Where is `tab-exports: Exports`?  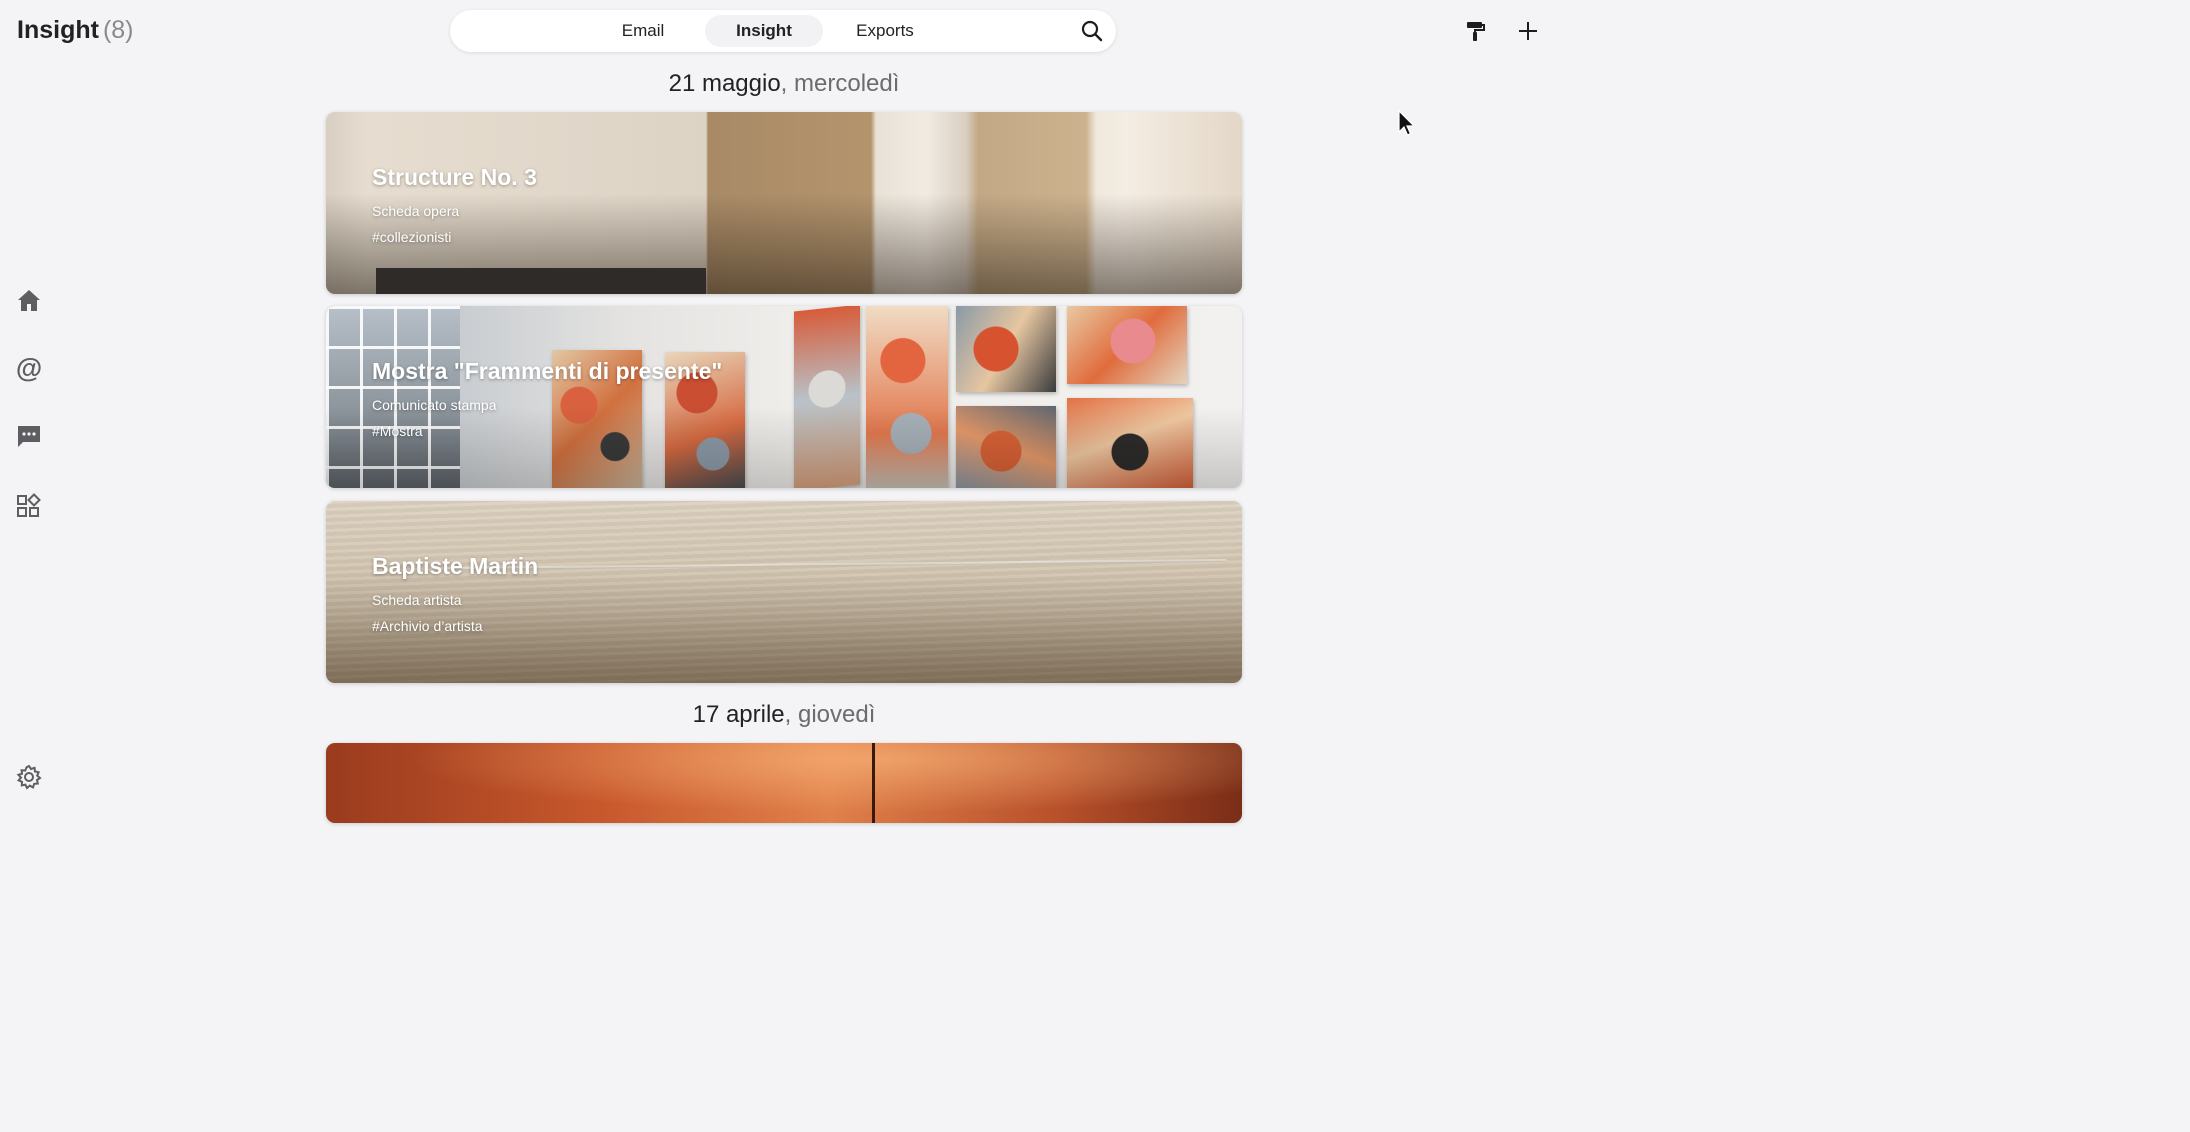 tab-exports: Exports is located at coordinates (885, 31).